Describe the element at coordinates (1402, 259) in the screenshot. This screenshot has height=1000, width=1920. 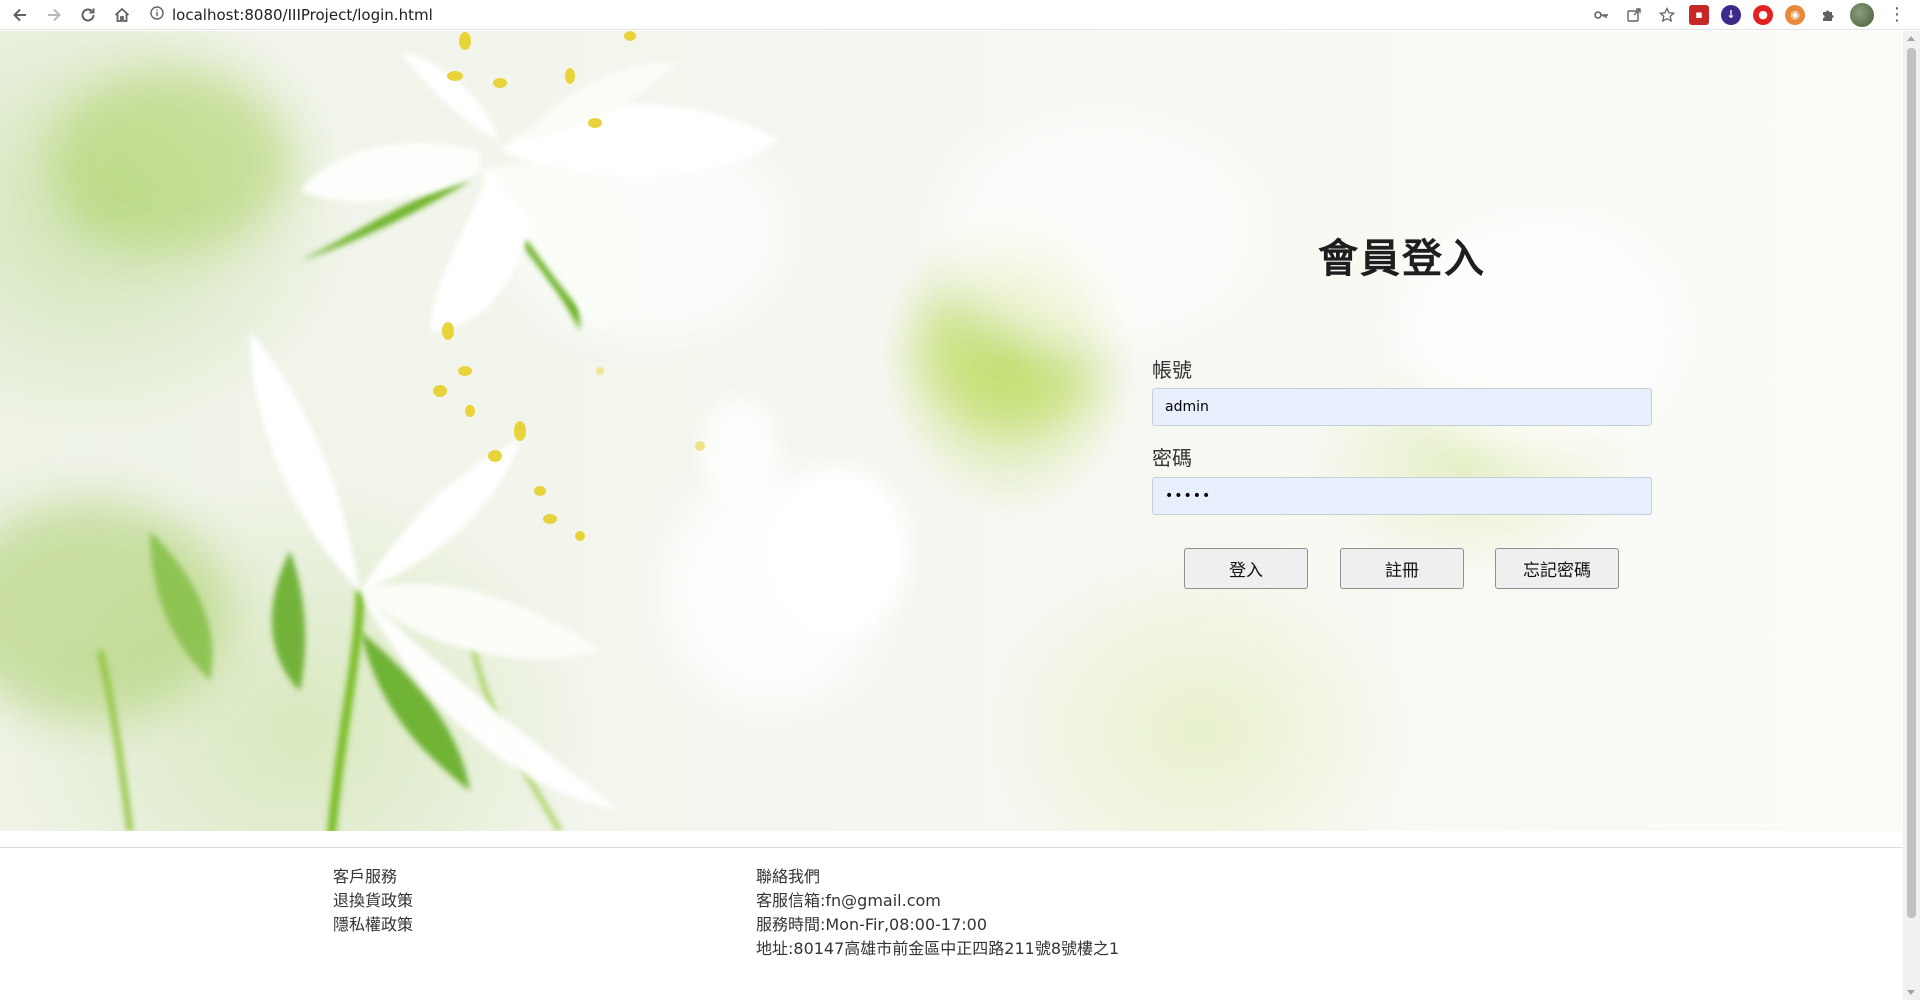
I see `page-title: 會員登入` at that location.